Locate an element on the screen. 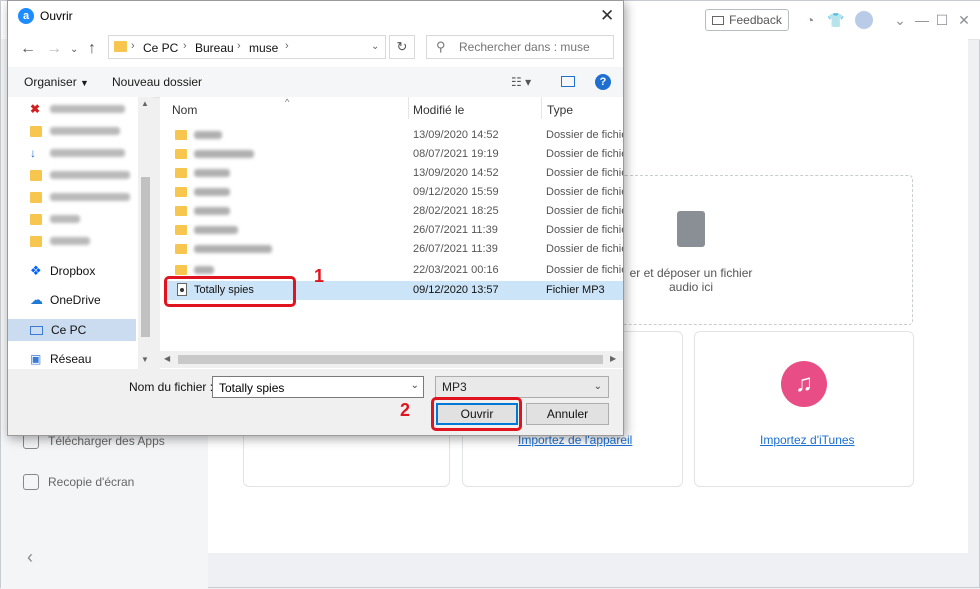 This screenshot has height=589, width=980. scroll-up-icon: ▲ is located at coordinates (145, 103).